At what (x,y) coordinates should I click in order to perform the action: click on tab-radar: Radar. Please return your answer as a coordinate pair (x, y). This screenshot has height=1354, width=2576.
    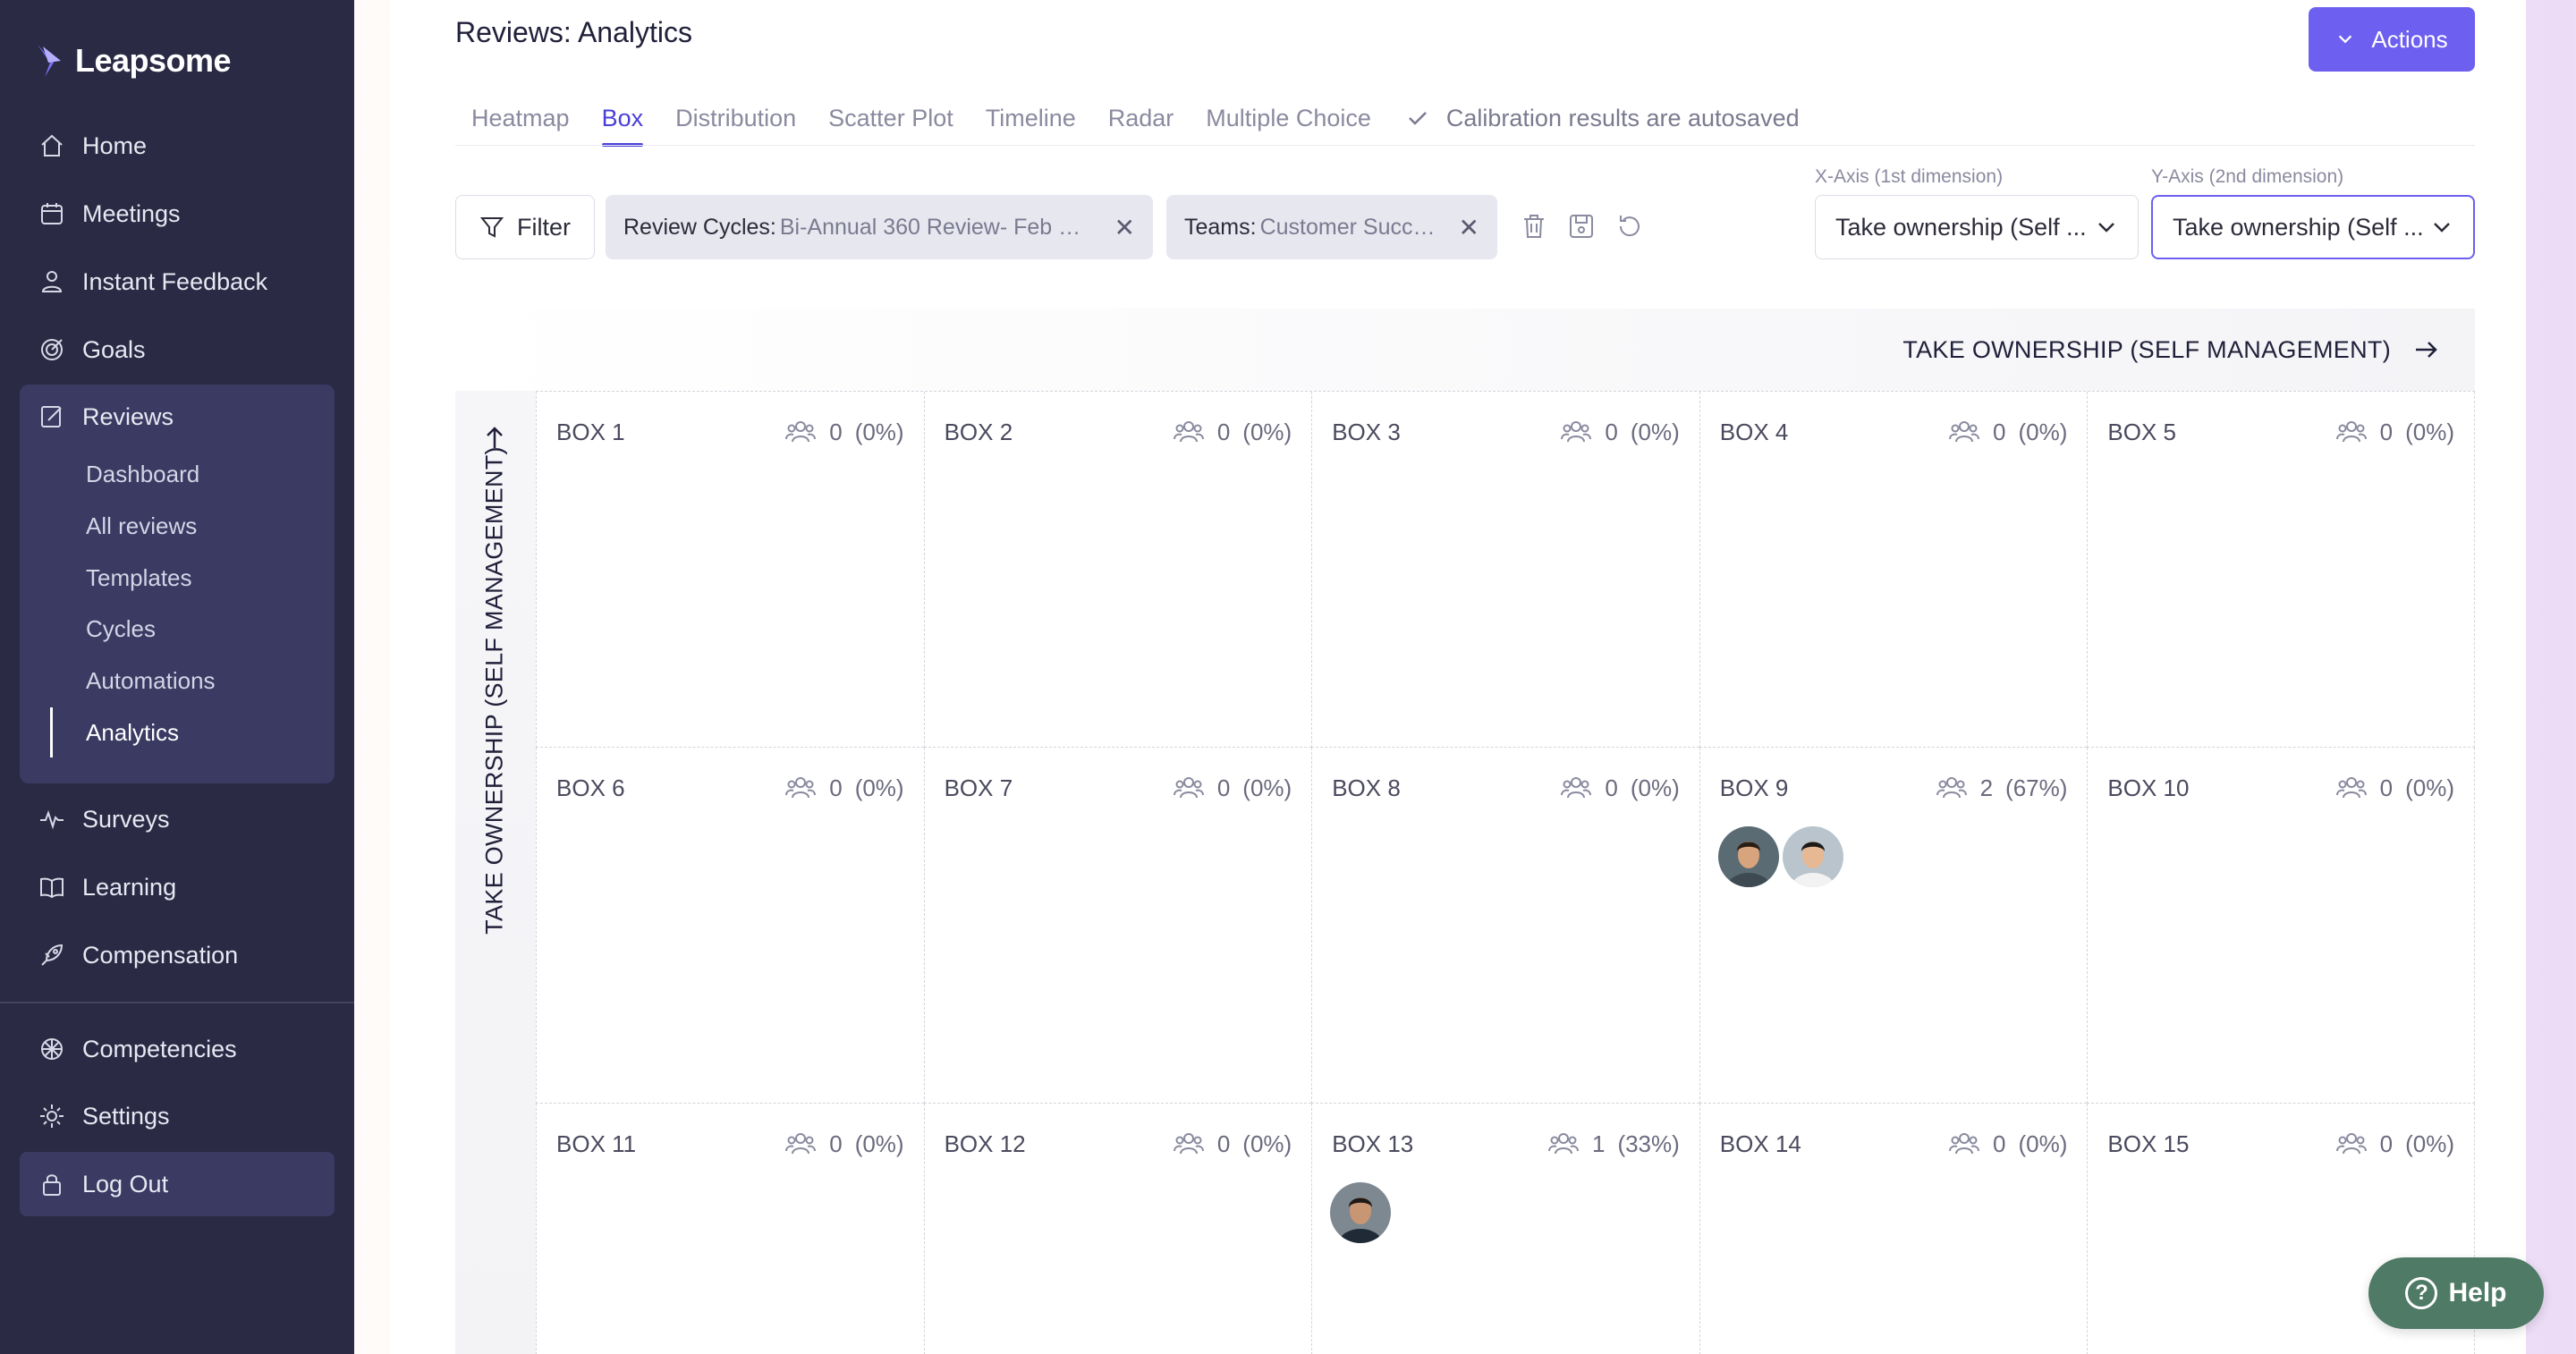
    Looking at the image, I should click on (1141, 118).